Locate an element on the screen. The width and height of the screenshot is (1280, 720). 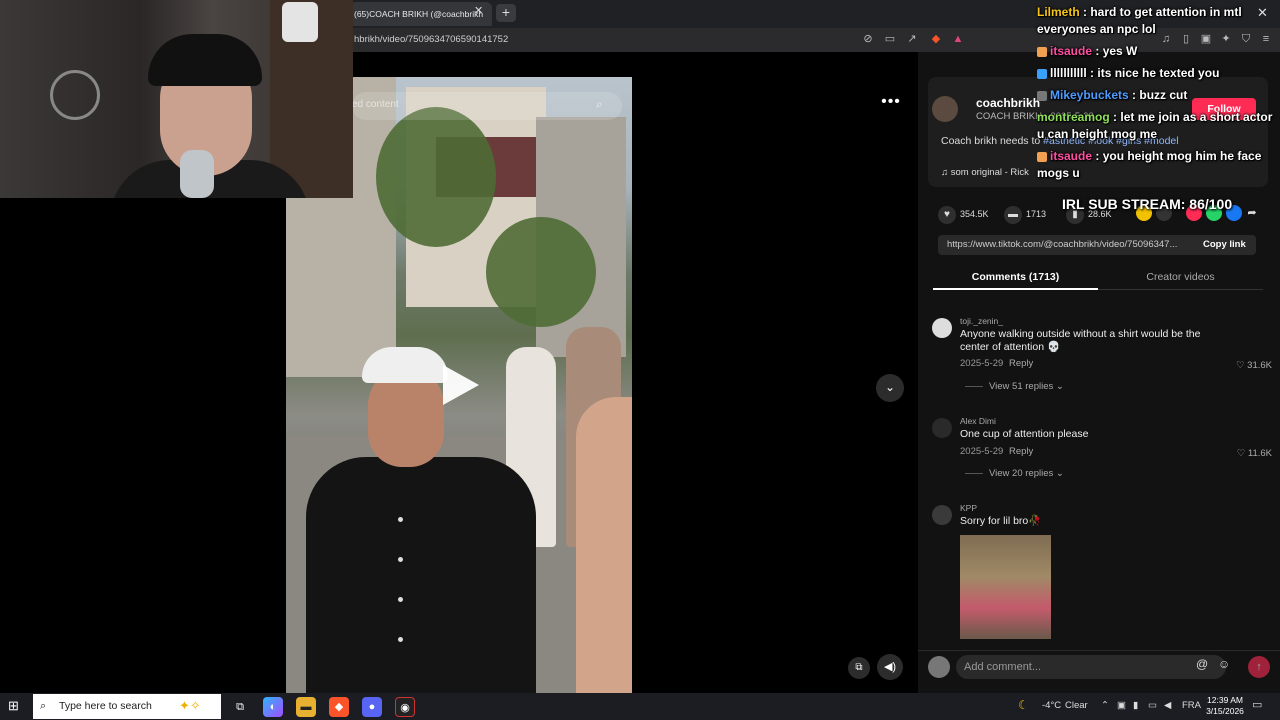
like-count: 354.5K is located at coordinates (974, 214).